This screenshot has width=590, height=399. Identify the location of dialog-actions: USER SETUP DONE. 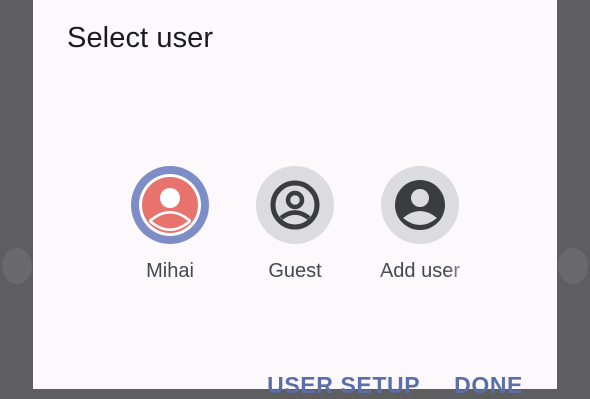
(395, 385).